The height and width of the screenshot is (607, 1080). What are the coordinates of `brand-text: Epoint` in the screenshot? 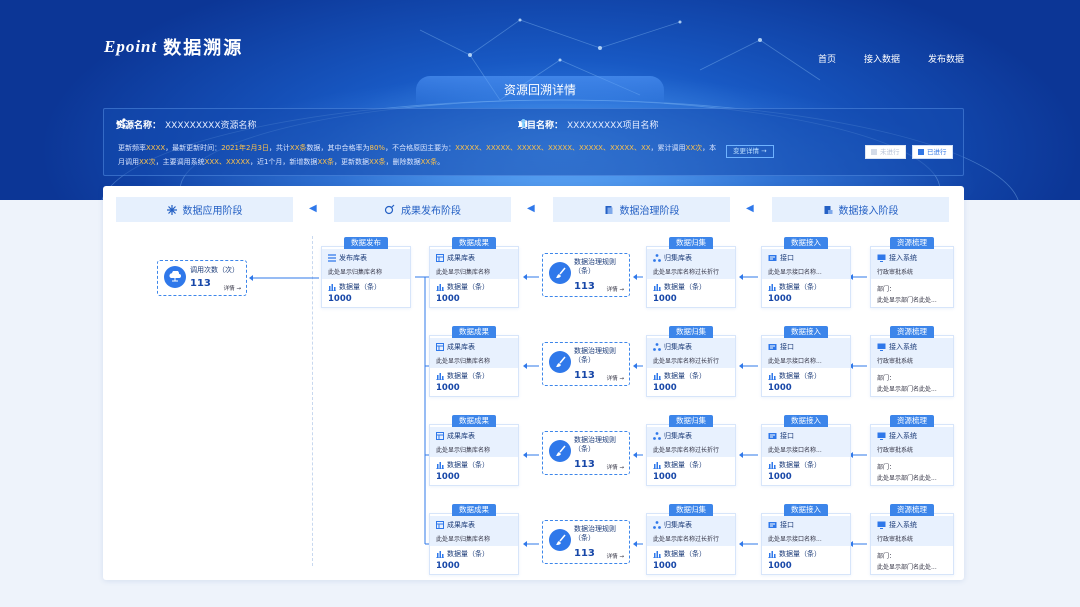 It's located at (131, 46).